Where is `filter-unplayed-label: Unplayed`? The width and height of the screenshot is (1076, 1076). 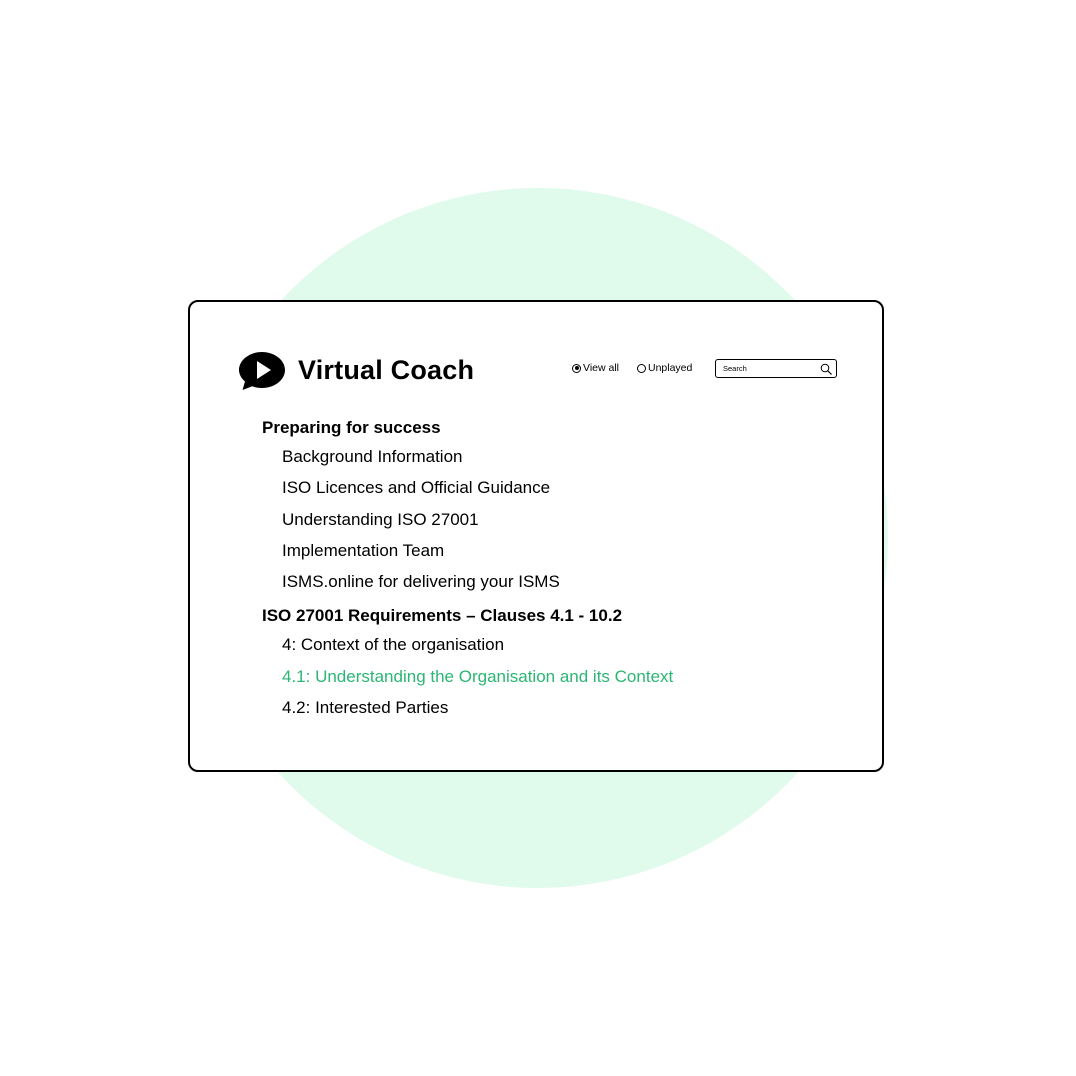
filter-unplayed-label: Unplayed is located at coordinates (670, 368).